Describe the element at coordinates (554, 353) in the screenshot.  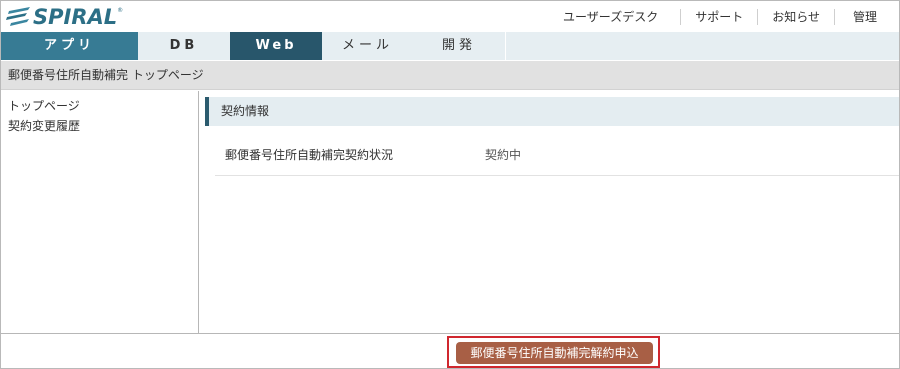
I see `cancel-application-button: 郵便番号住所自動補完解約申込` at that location.